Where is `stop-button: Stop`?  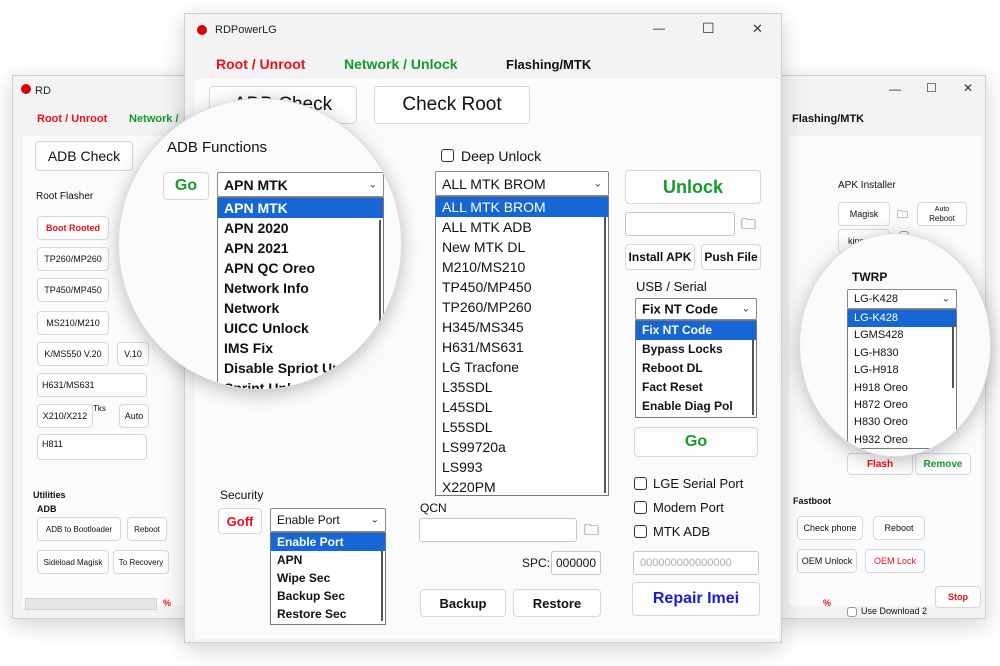 stop-button: Stop is located at coordinates (958, 597).